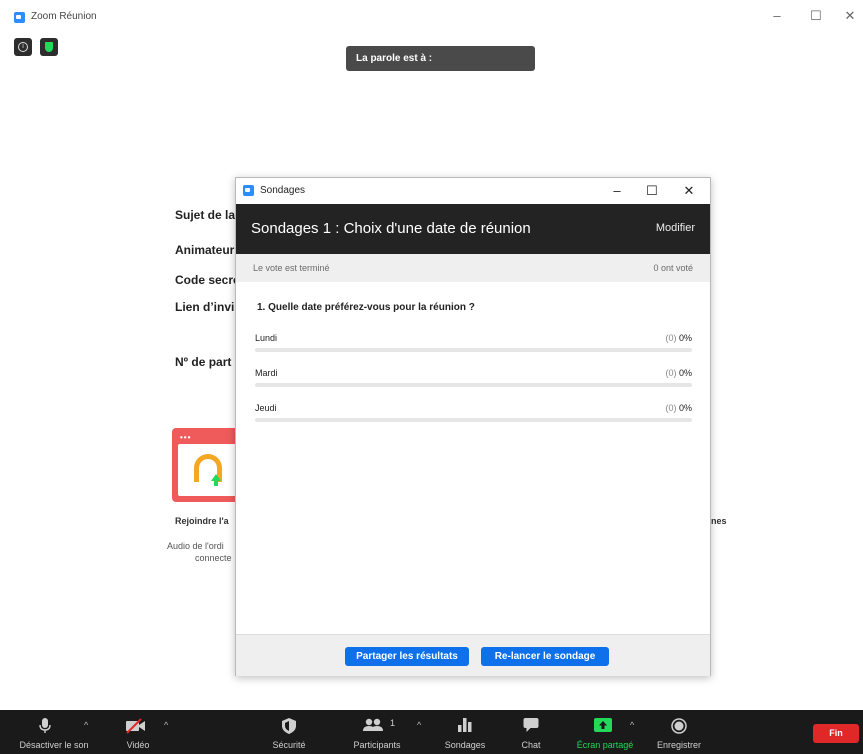  What do you see at coordinates (266, 408) in the screenshot?
I see `poll-option-label: Jeudi` at bounding box center [266, 408].